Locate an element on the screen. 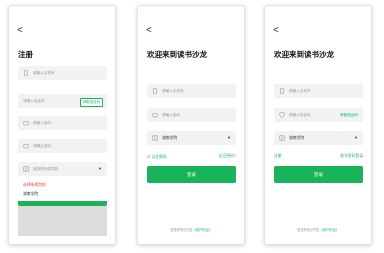 This screenshot has height=253, width=384. register-link: 注册 is located at coordinates (278, 156).